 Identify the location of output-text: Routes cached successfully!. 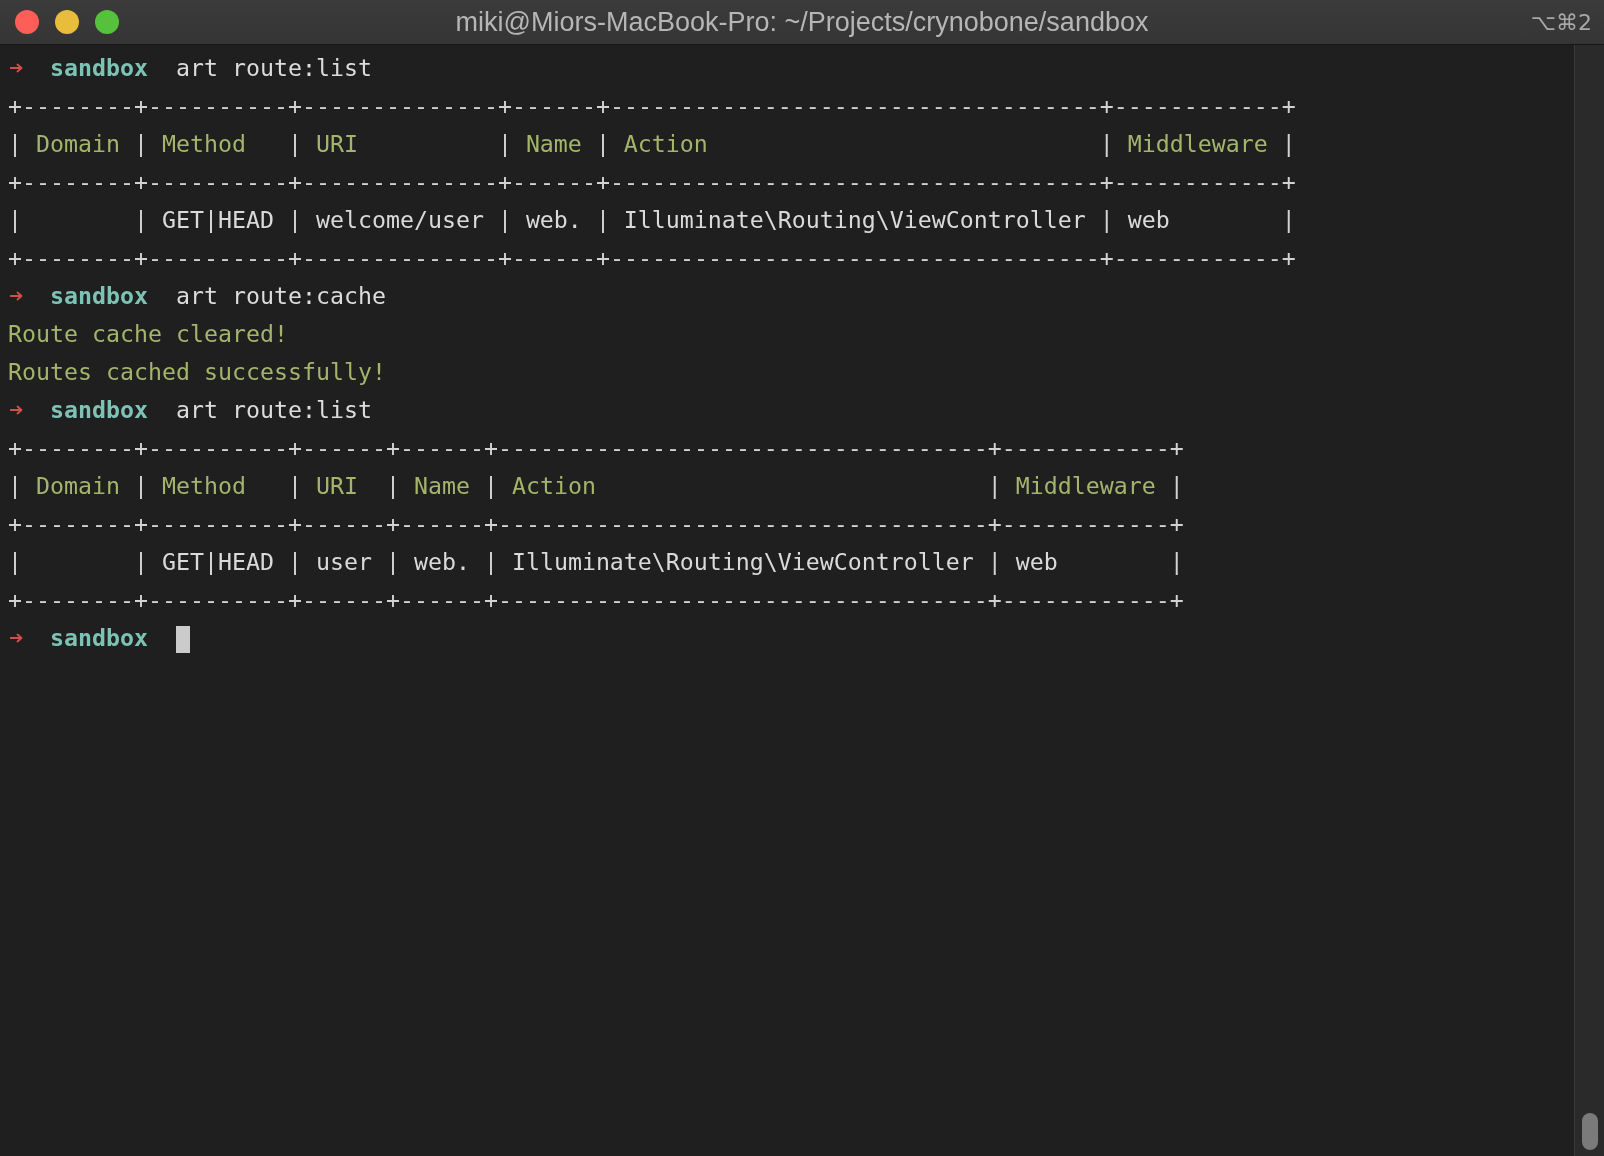
(197, 371).